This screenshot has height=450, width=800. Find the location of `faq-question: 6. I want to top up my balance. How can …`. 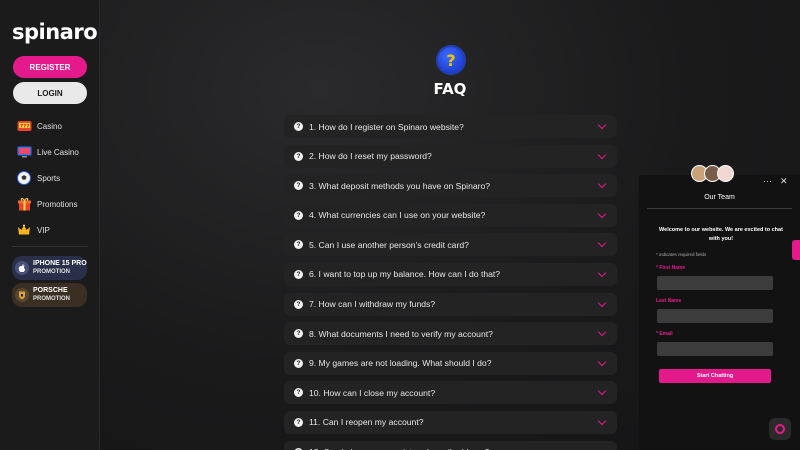

faq-question: 6. I want to top up my balance. How can … is located at coordinates (405, 274).